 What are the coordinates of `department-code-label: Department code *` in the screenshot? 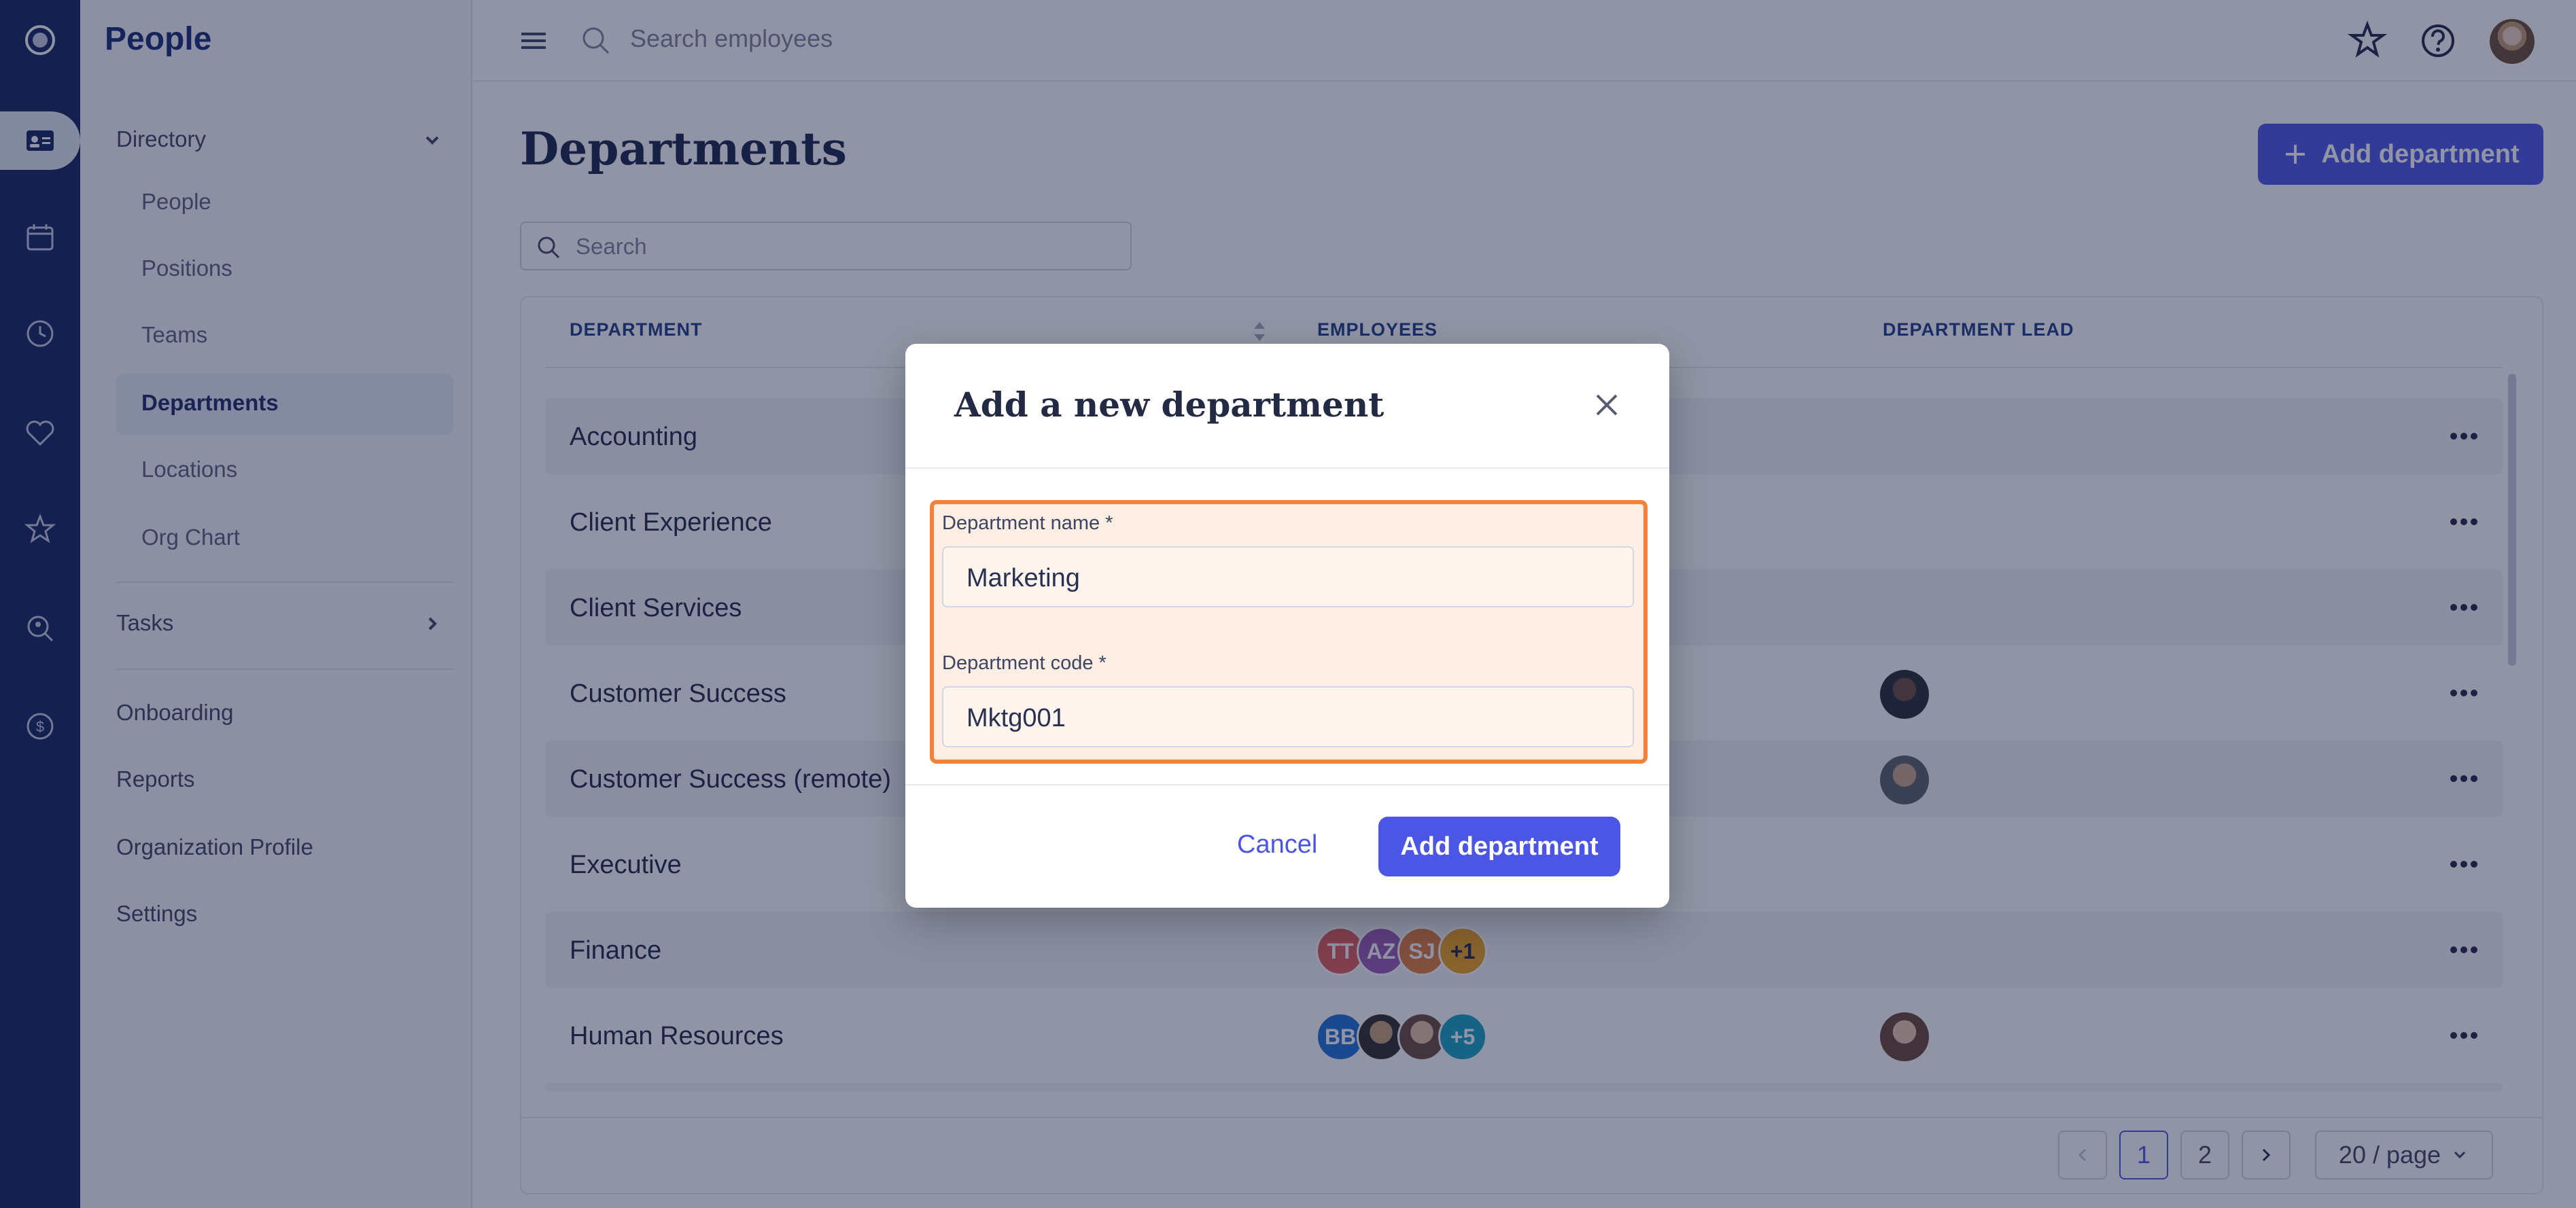 It's located at (1024, 663).